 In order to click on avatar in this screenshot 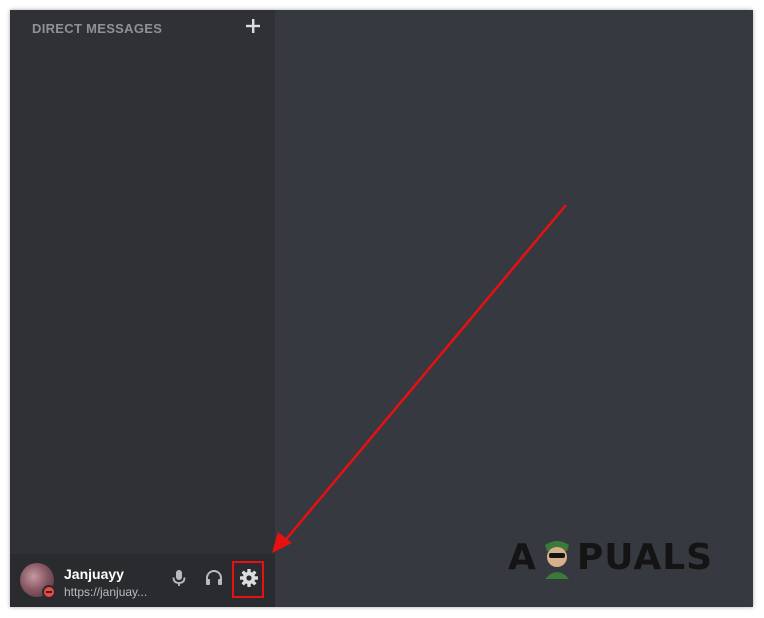, I will do `click(38, 581)`.